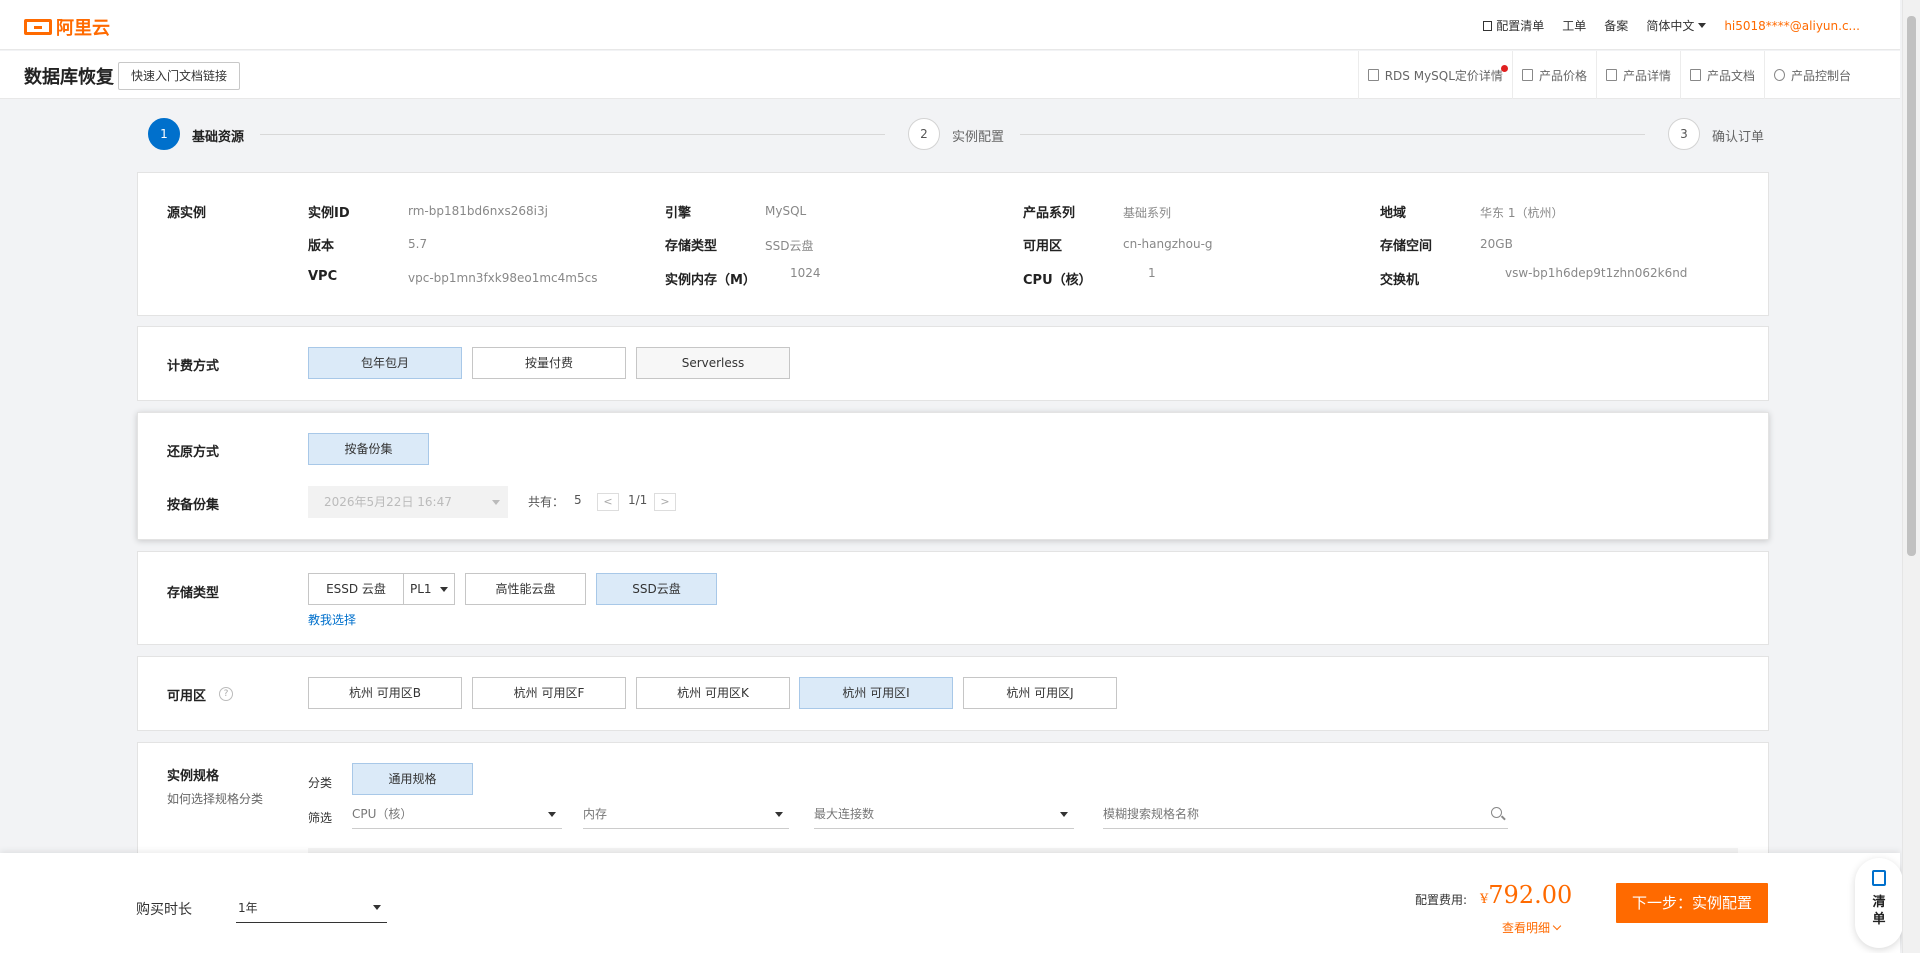  What do you see at coordinates (1911, 286) in the screenshot?
I see `scrollbar-thumb` at bounding box center [1911, 286].